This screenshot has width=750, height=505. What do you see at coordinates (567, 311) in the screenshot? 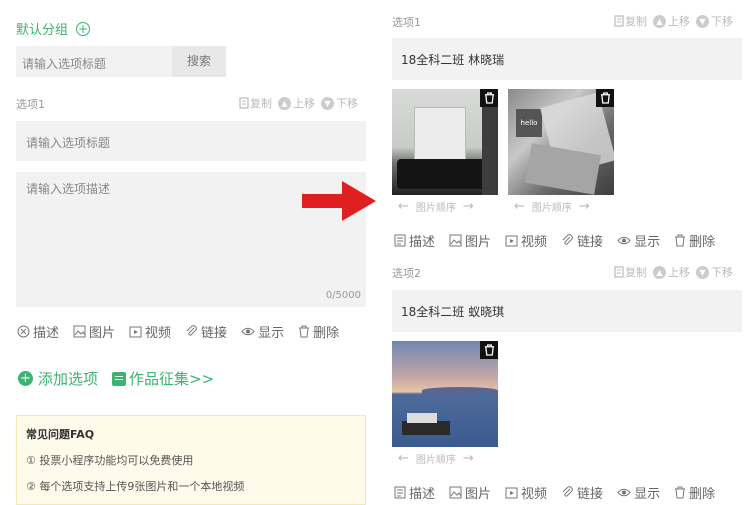
I see `option-title-field: 18全科二班 蚁晓琪` at bounding box center [567, 311].